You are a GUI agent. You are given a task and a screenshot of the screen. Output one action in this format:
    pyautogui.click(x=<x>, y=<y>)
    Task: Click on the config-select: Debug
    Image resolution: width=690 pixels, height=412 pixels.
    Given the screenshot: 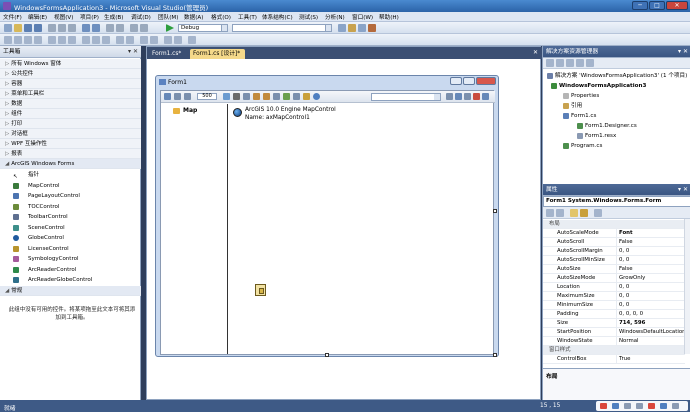 What is the action you would take?
    pyautogui.click(x=203, y=28)
    